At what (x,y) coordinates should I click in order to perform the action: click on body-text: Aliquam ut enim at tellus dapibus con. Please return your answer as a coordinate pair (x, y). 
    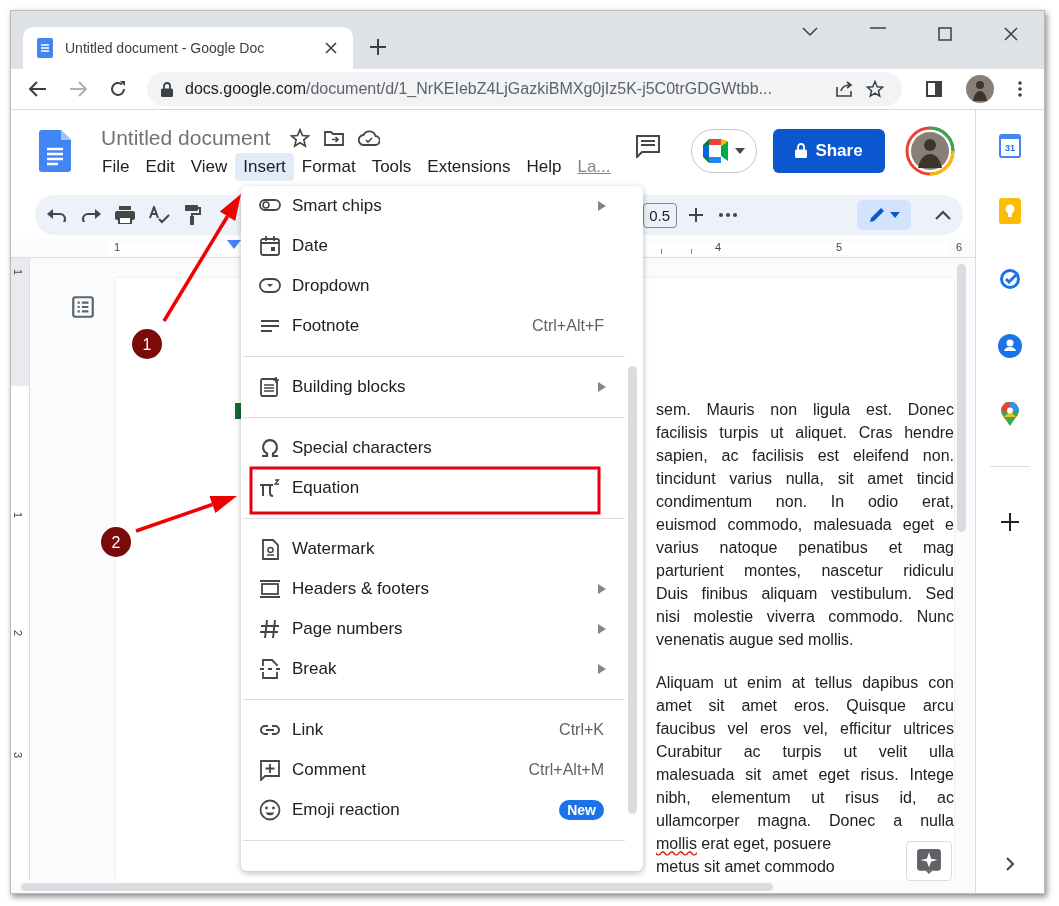
    Looking at the image, I should click on (805, 683).